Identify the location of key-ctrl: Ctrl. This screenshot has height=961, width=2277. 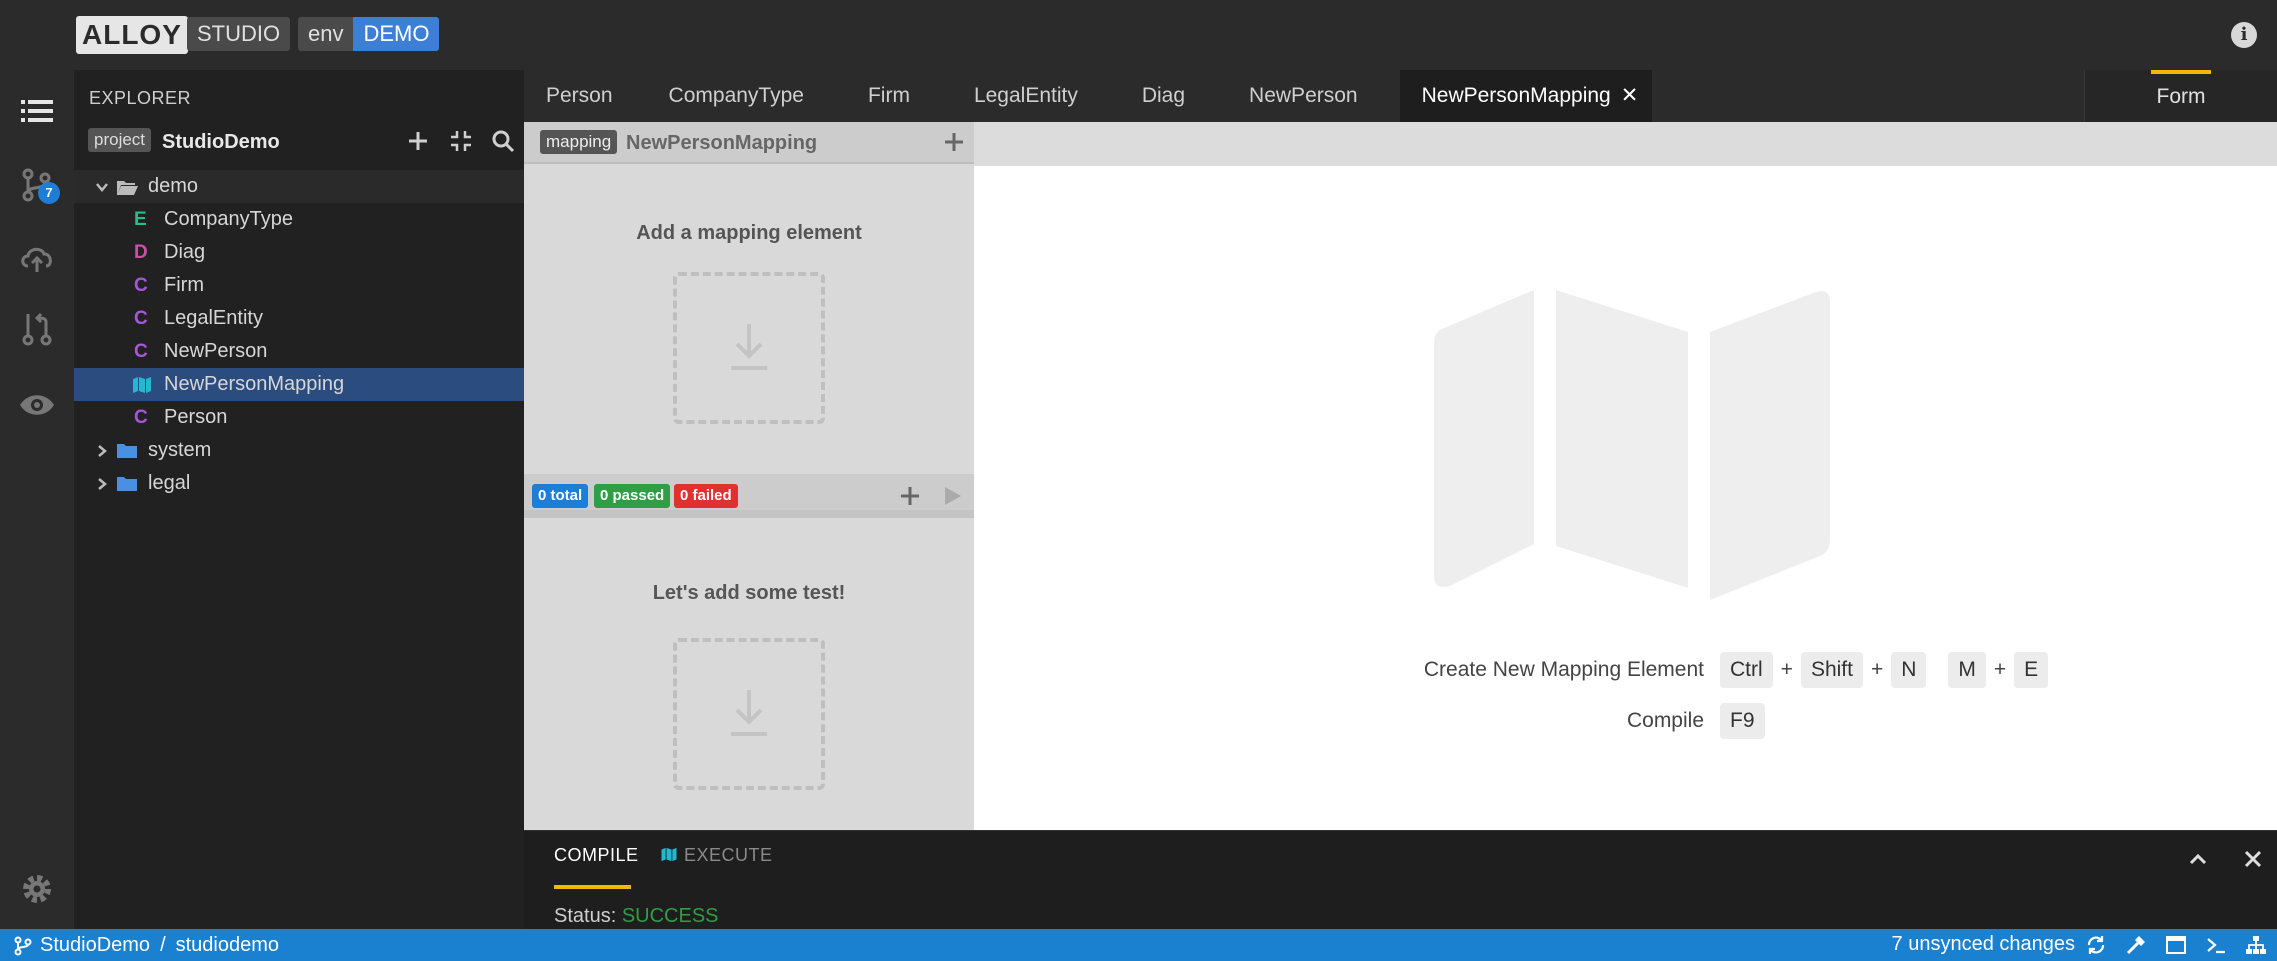
(1746, 670).